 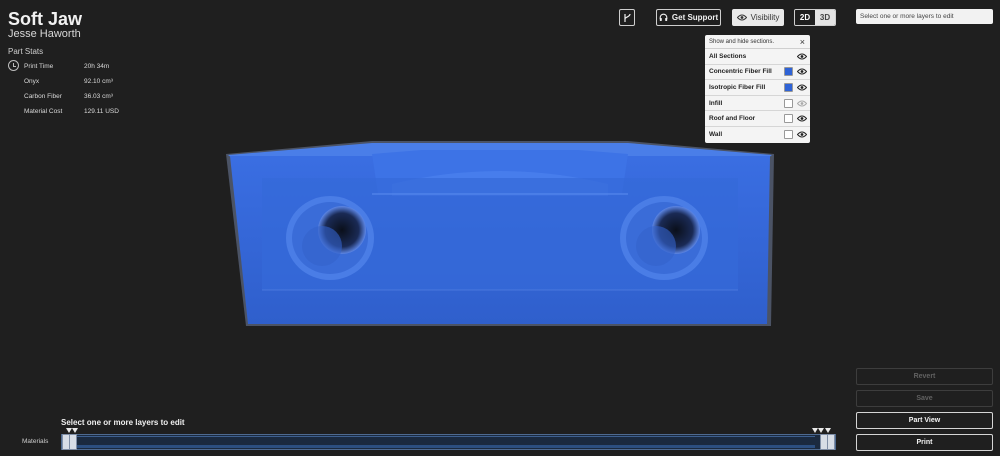 What do you see at coordinates (924, 442) in the screenshot?
I see `print-button: Print` at bounding box center [924, 442].